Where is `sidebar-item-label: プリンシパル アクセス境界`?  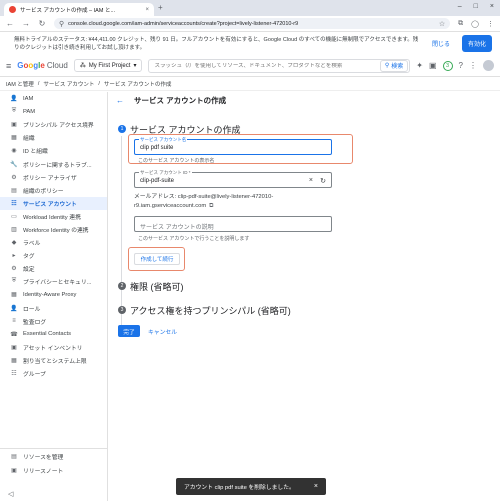 sidebar-item-label: プリンシパル アクセス境界 is located at coordinates (58, 126).